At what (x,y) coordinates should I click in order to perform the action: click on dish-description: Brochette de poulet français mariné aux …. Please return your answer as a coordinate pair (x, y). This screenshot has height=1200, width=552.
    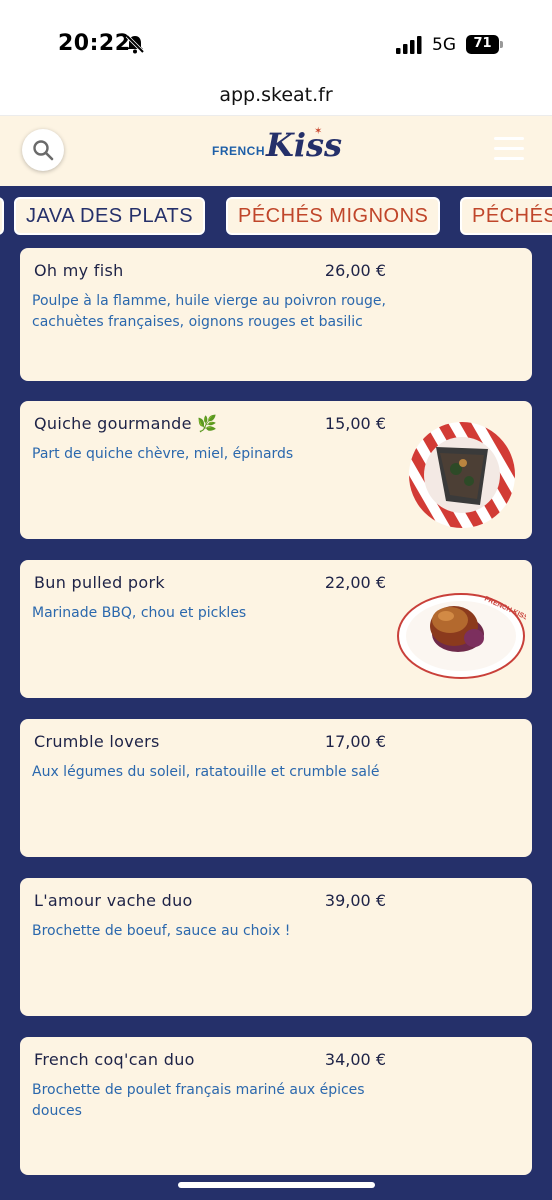
    Looking at the image, I should click on (198, 1100).